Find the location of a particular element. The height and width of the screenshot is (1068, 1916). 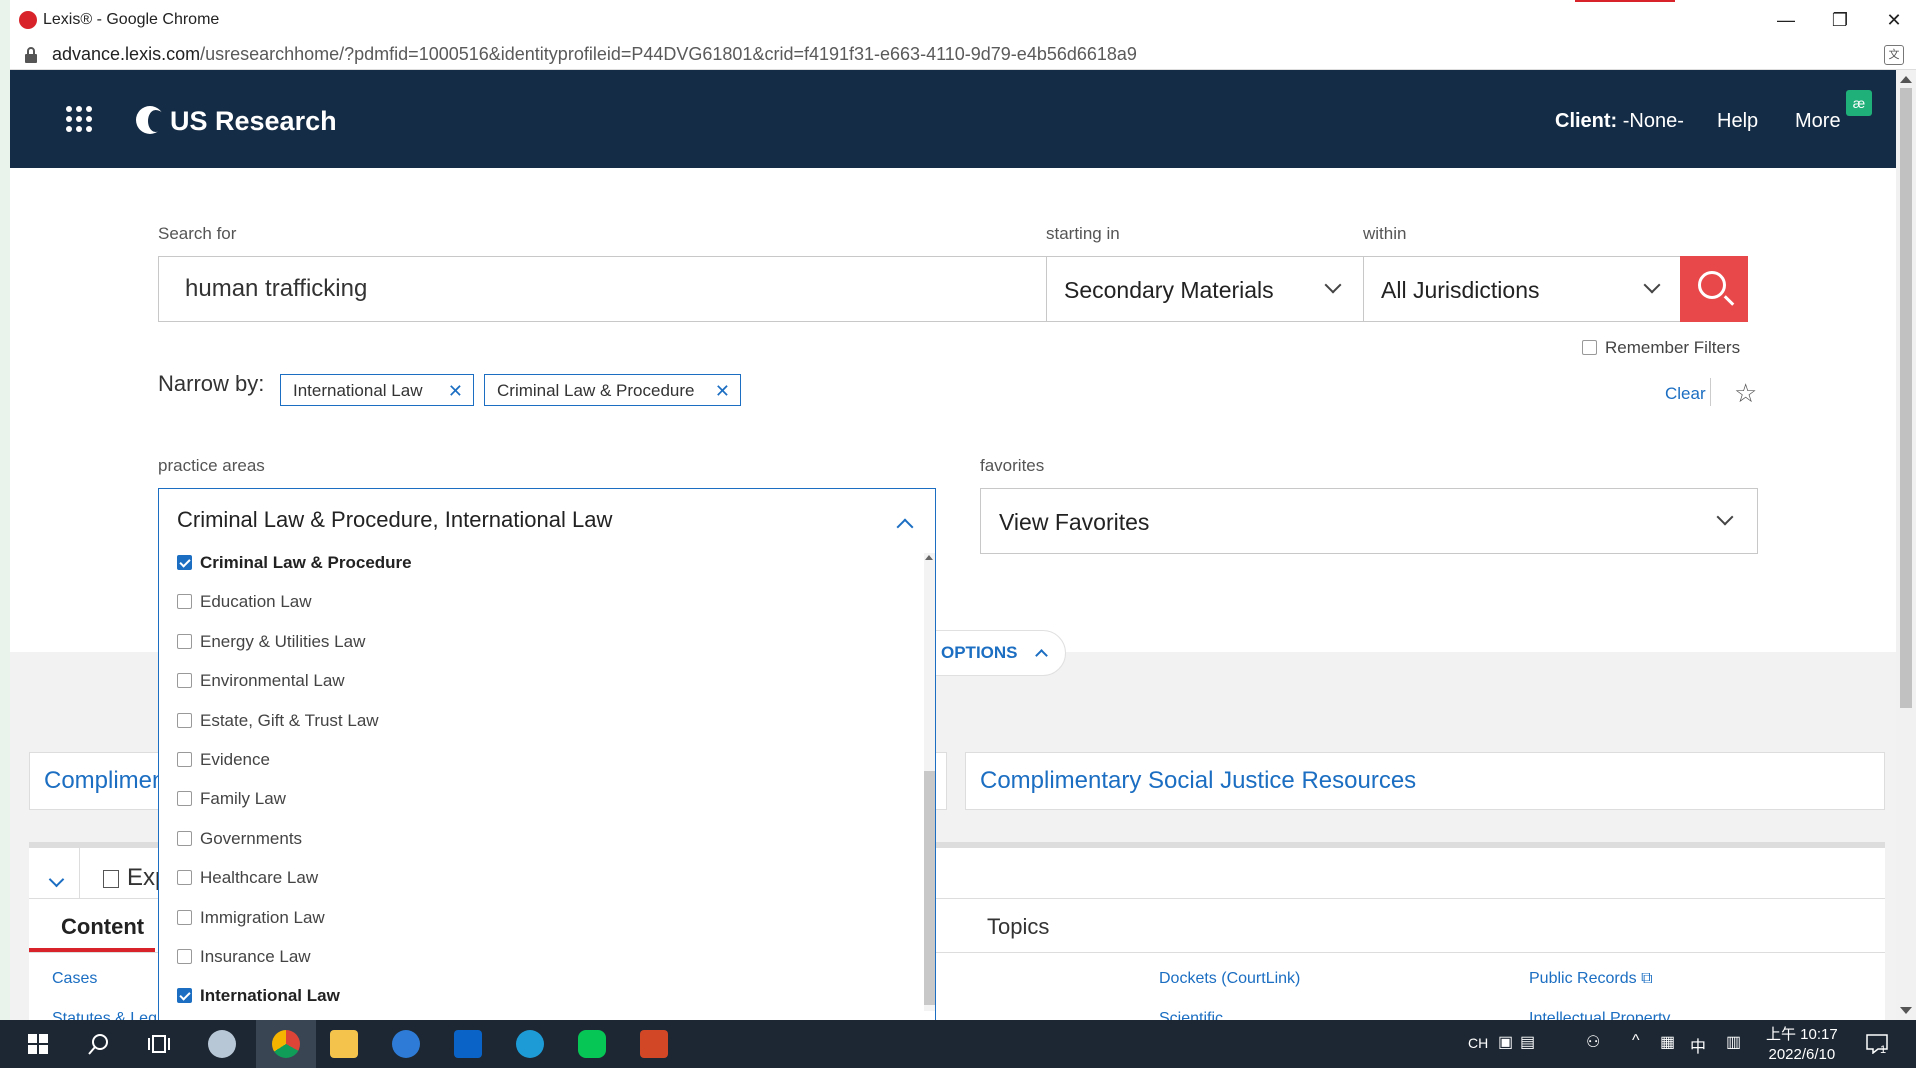

windows-start-icon is located at coordinates (38, 1044).